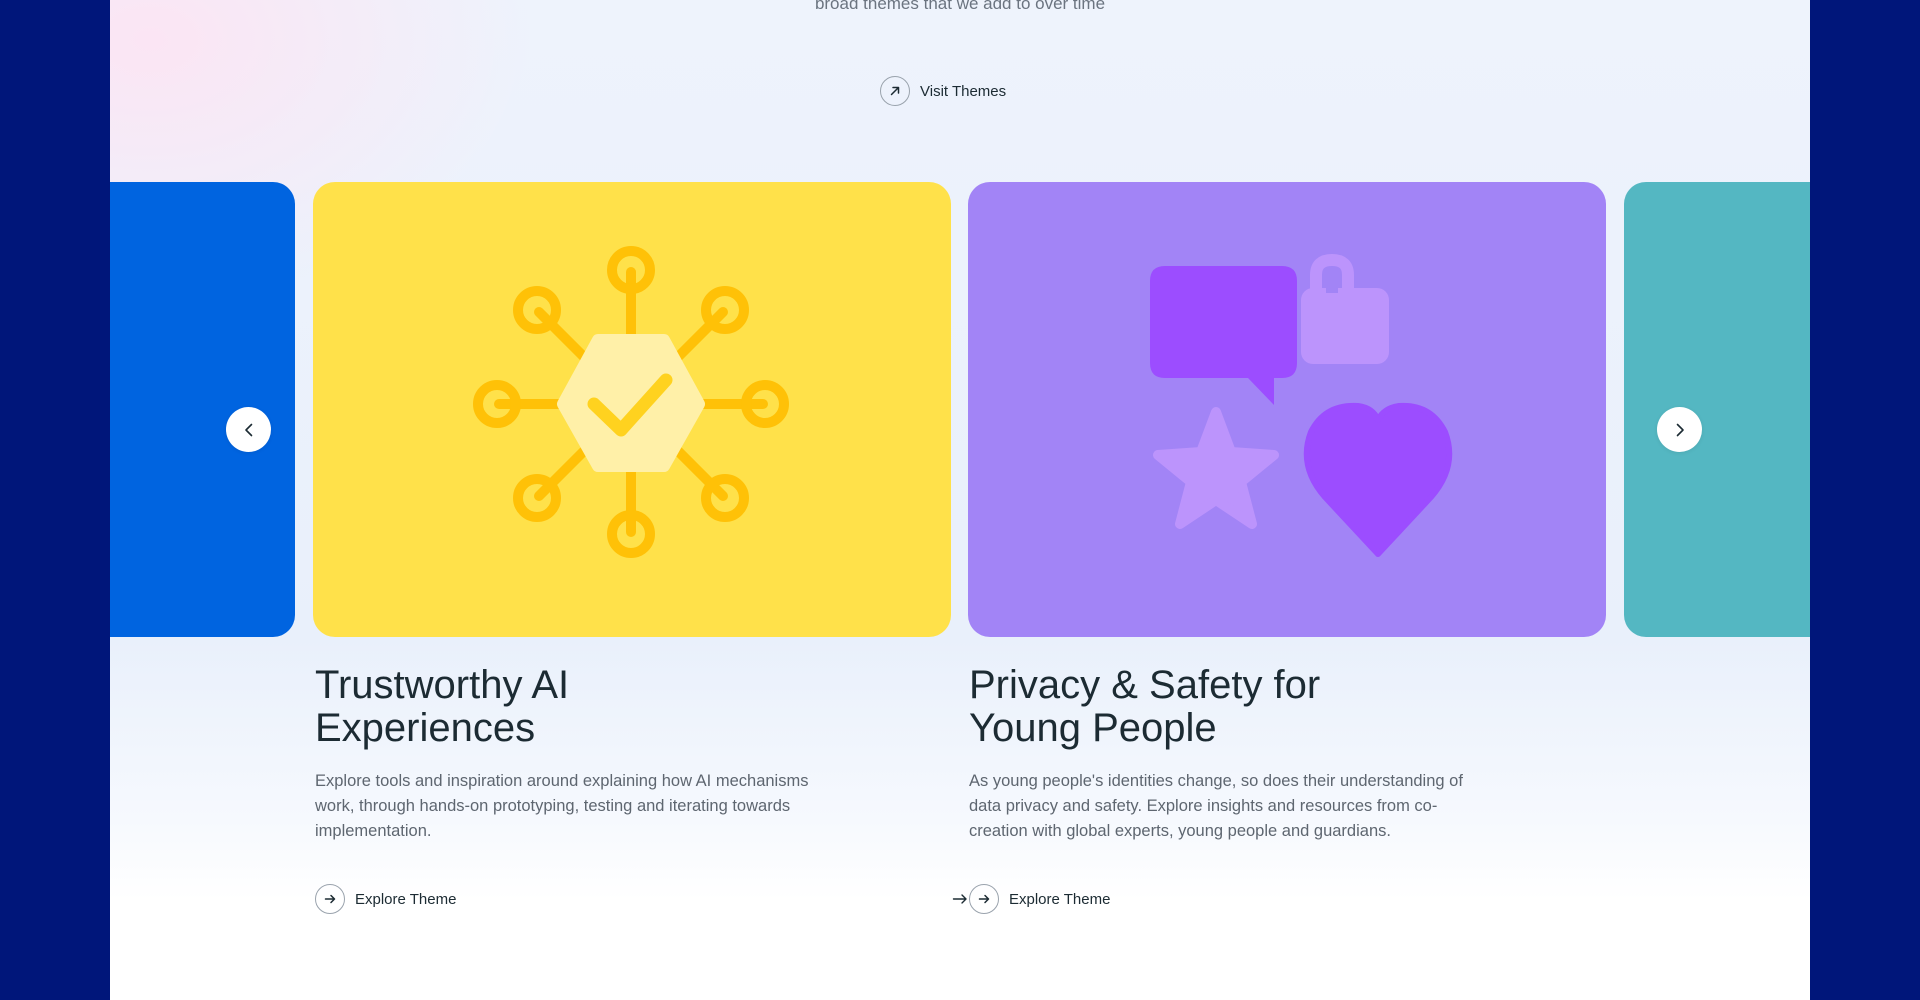 This screenshot has height=1000, width=1920. What do you see at coordinates (1301, 405) in the screenshot?
I see `chat-lock-star-heart-icon` at bounding box center [1301, 405].